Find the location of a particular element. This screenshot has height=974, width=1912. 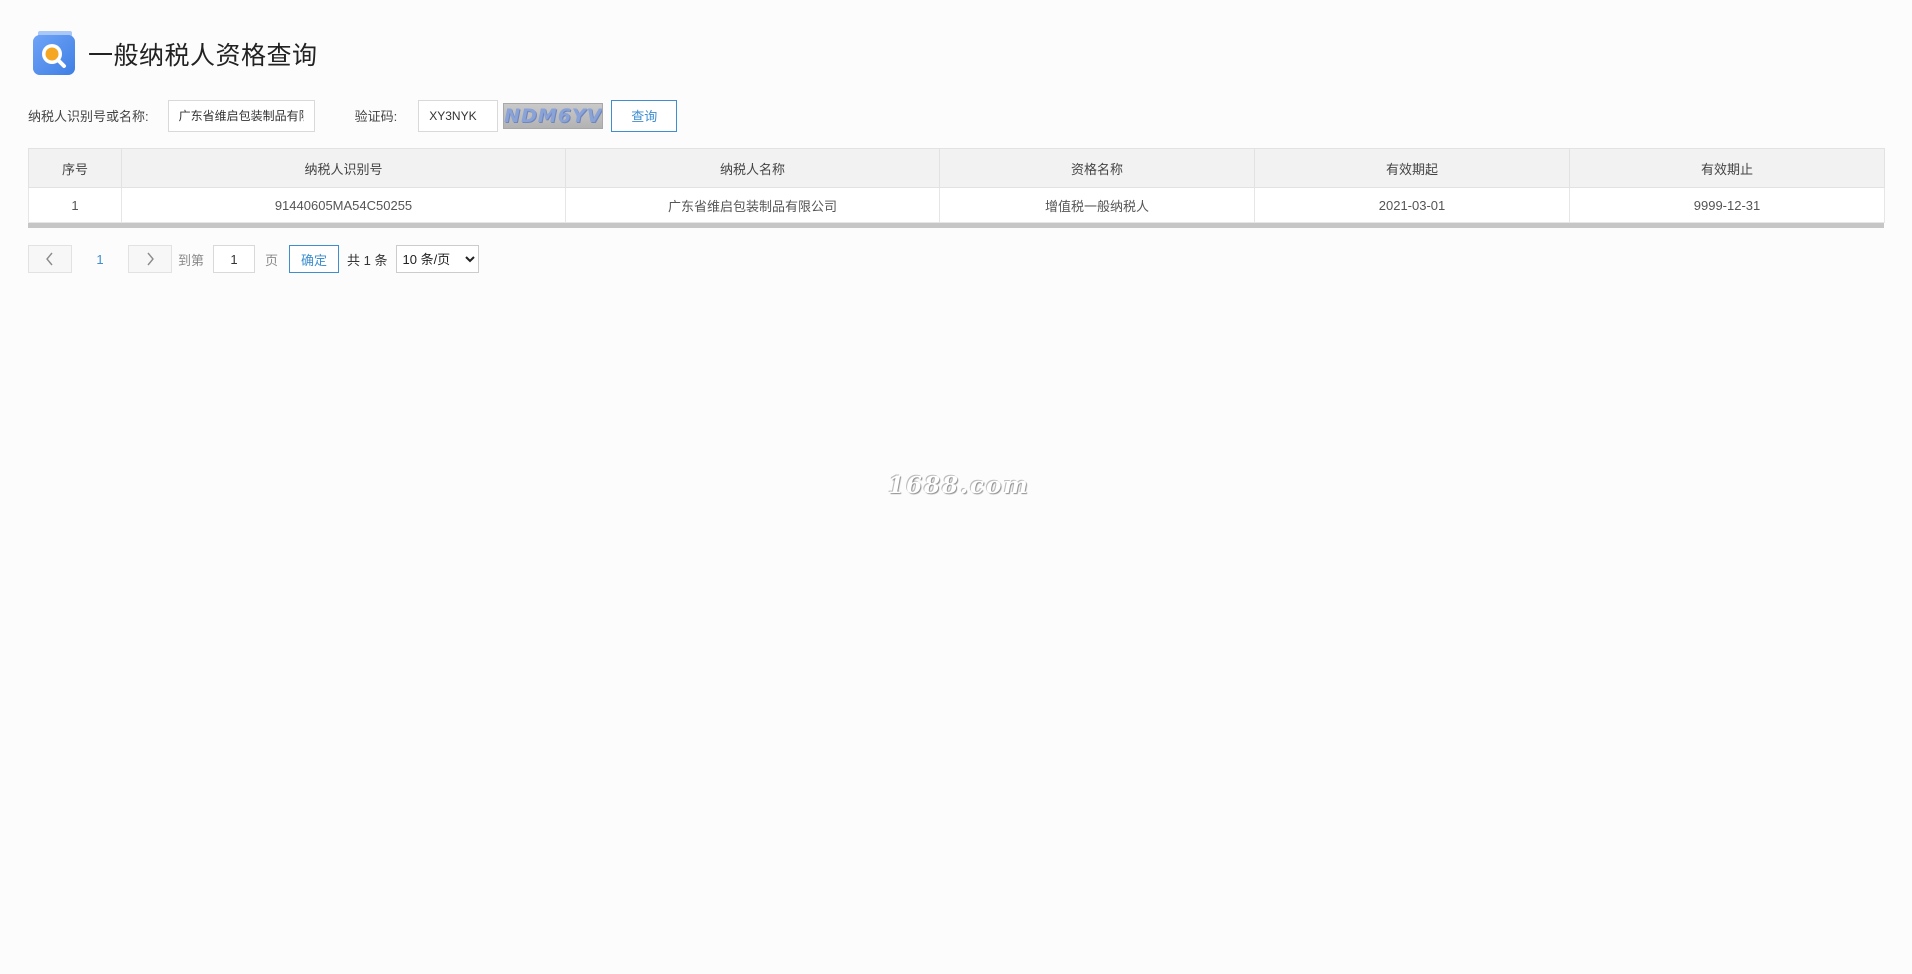

chevron-right-icon is located at coordinates (150, 259).